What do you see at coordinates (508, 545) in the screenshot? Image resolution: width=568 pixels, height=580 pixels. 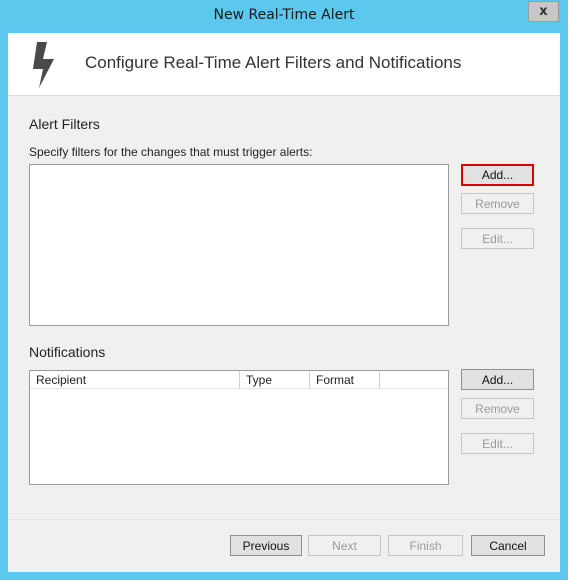 I see `cancel-button: Cancel` at bounding box center [508, 545].